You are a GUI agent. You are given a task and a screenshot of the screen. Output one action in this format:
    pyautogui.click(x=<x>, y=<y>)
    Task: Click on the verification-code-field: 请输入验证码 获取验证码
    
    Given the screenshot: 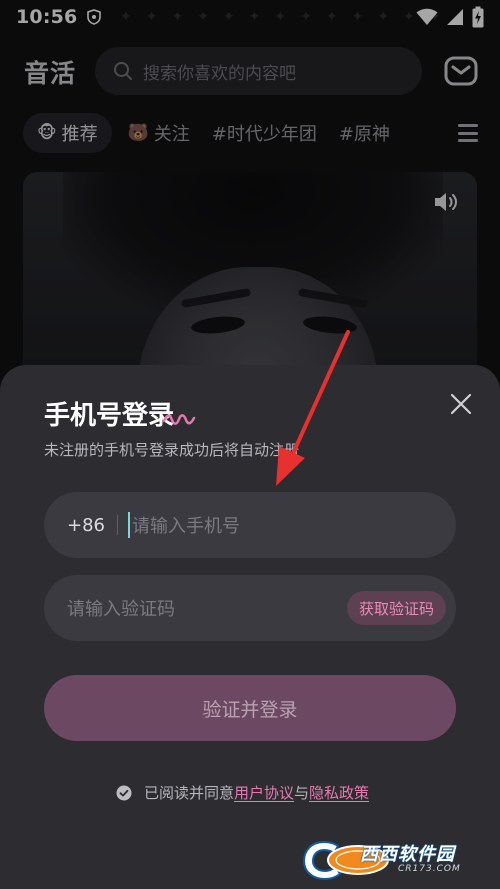 What is the action you would take?
    pyautogui.click(x=250, y=608)
    